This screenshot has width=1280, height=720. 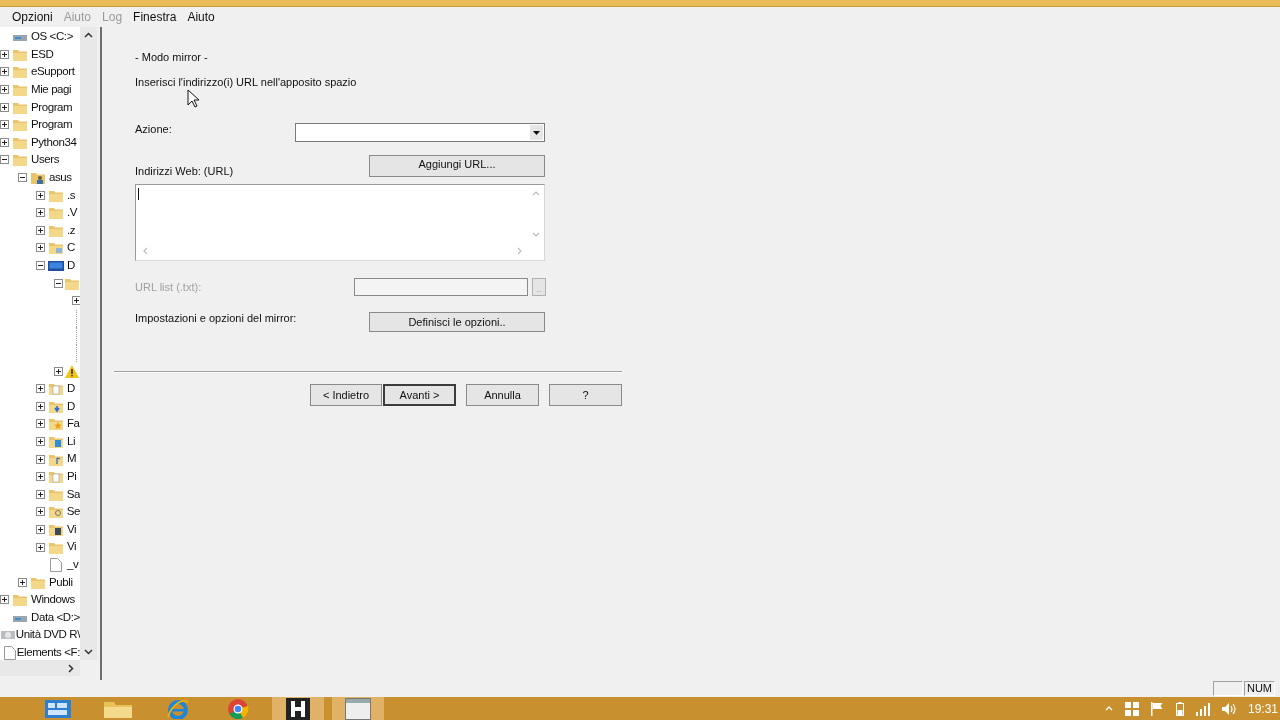 What do you see at coordinates (47, 651) in the screenshot?
I see `tree-item: Elements <F:` at bounding box center [47, 651].